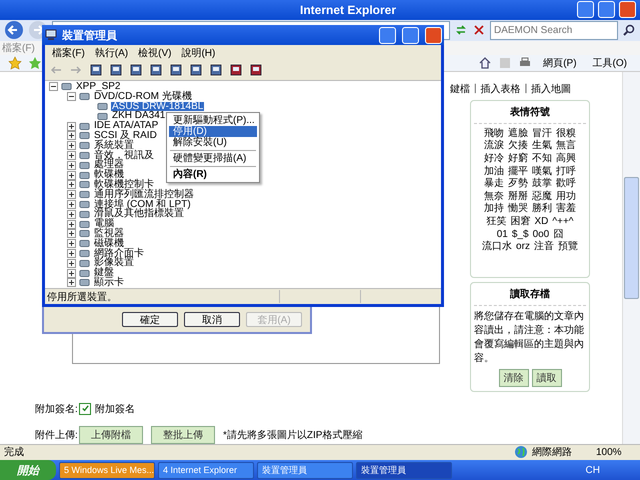  What do you see at coordinates (111, 435) in the screenshot?
I see `upload-button: 上傳附檔` at bounding box center [111, 435].